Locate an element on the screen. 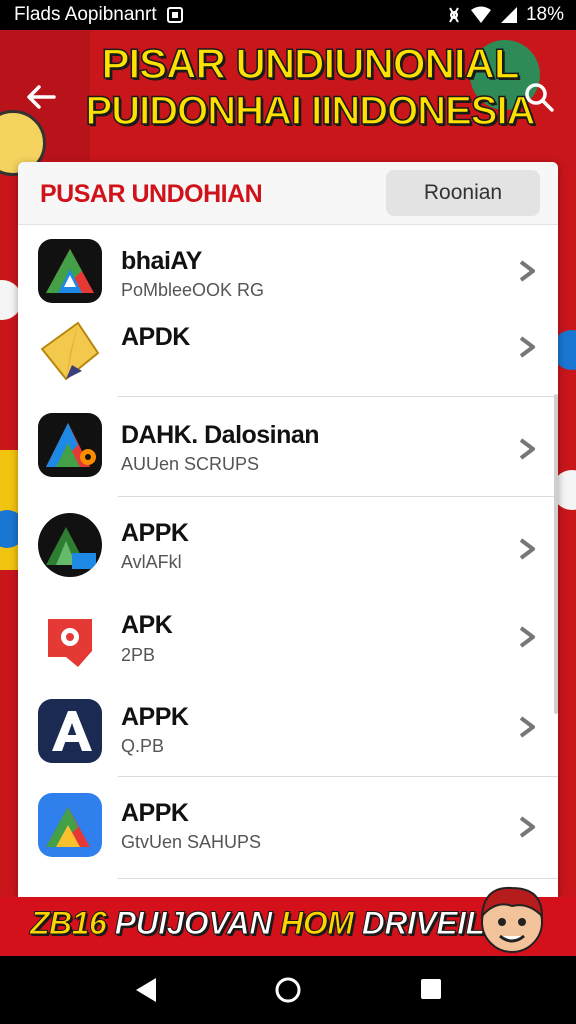  app-name: DAHK. Dalosinan is located at coordinates (220, 435).